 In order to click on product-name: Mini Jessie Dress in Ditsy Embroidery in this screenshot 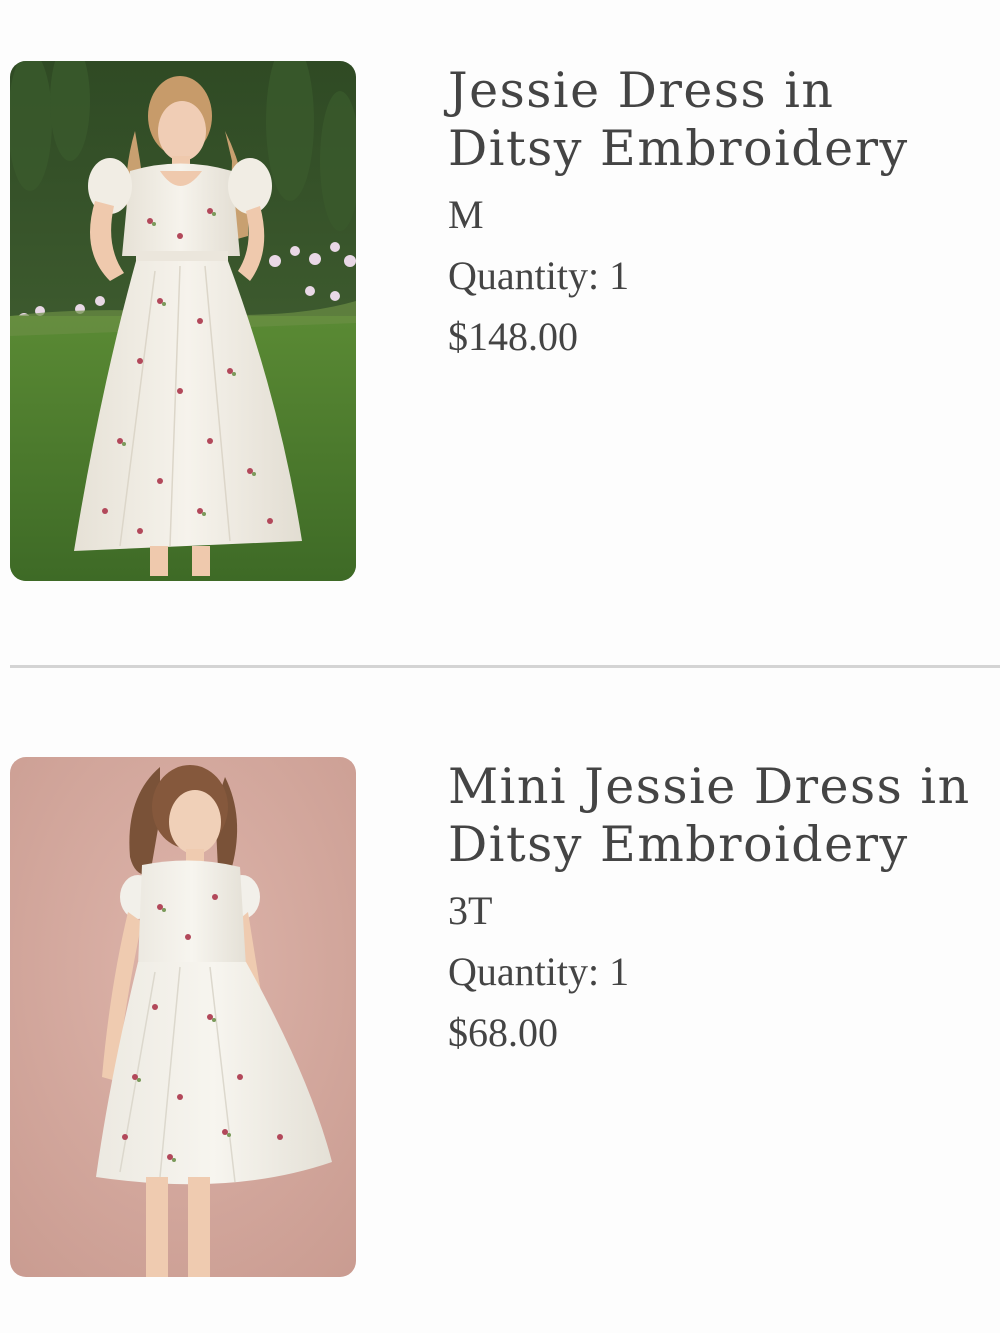, I will do `click(720, 815)`.